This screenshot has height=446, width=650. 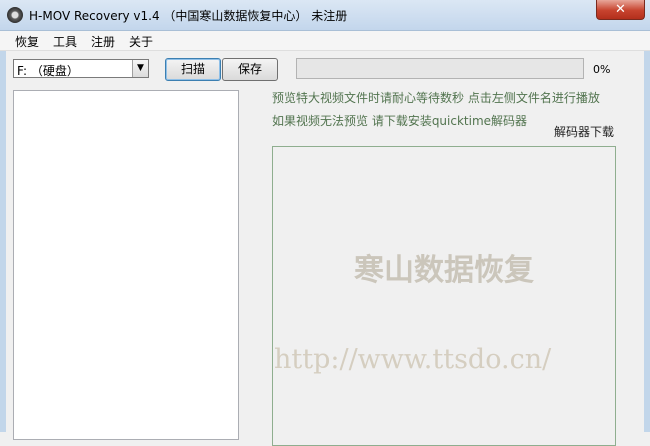 I want to click on close-button: ✕, so click(x=620, y=10).